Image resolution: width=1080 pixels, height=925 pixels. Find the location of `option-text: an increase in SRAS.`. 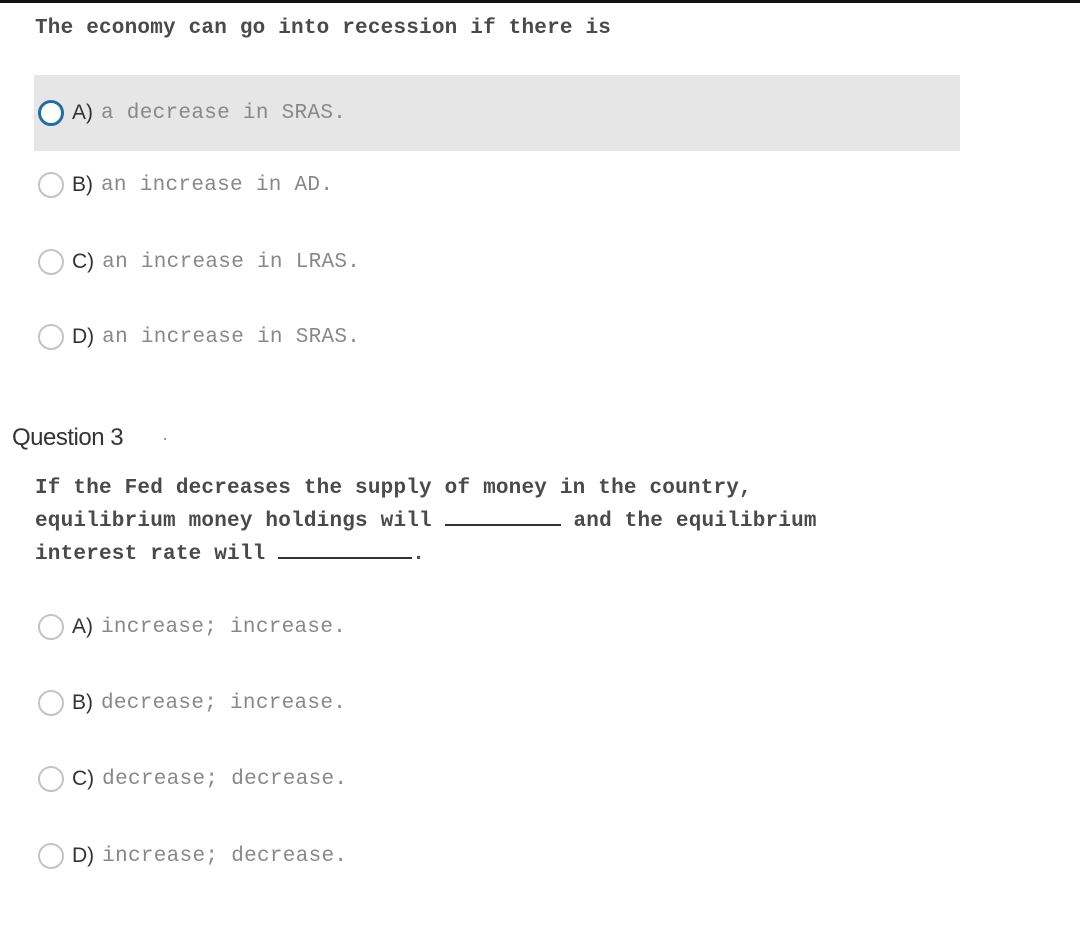

option-text: an increase in SRAS. is located at coordinates (231, 337).